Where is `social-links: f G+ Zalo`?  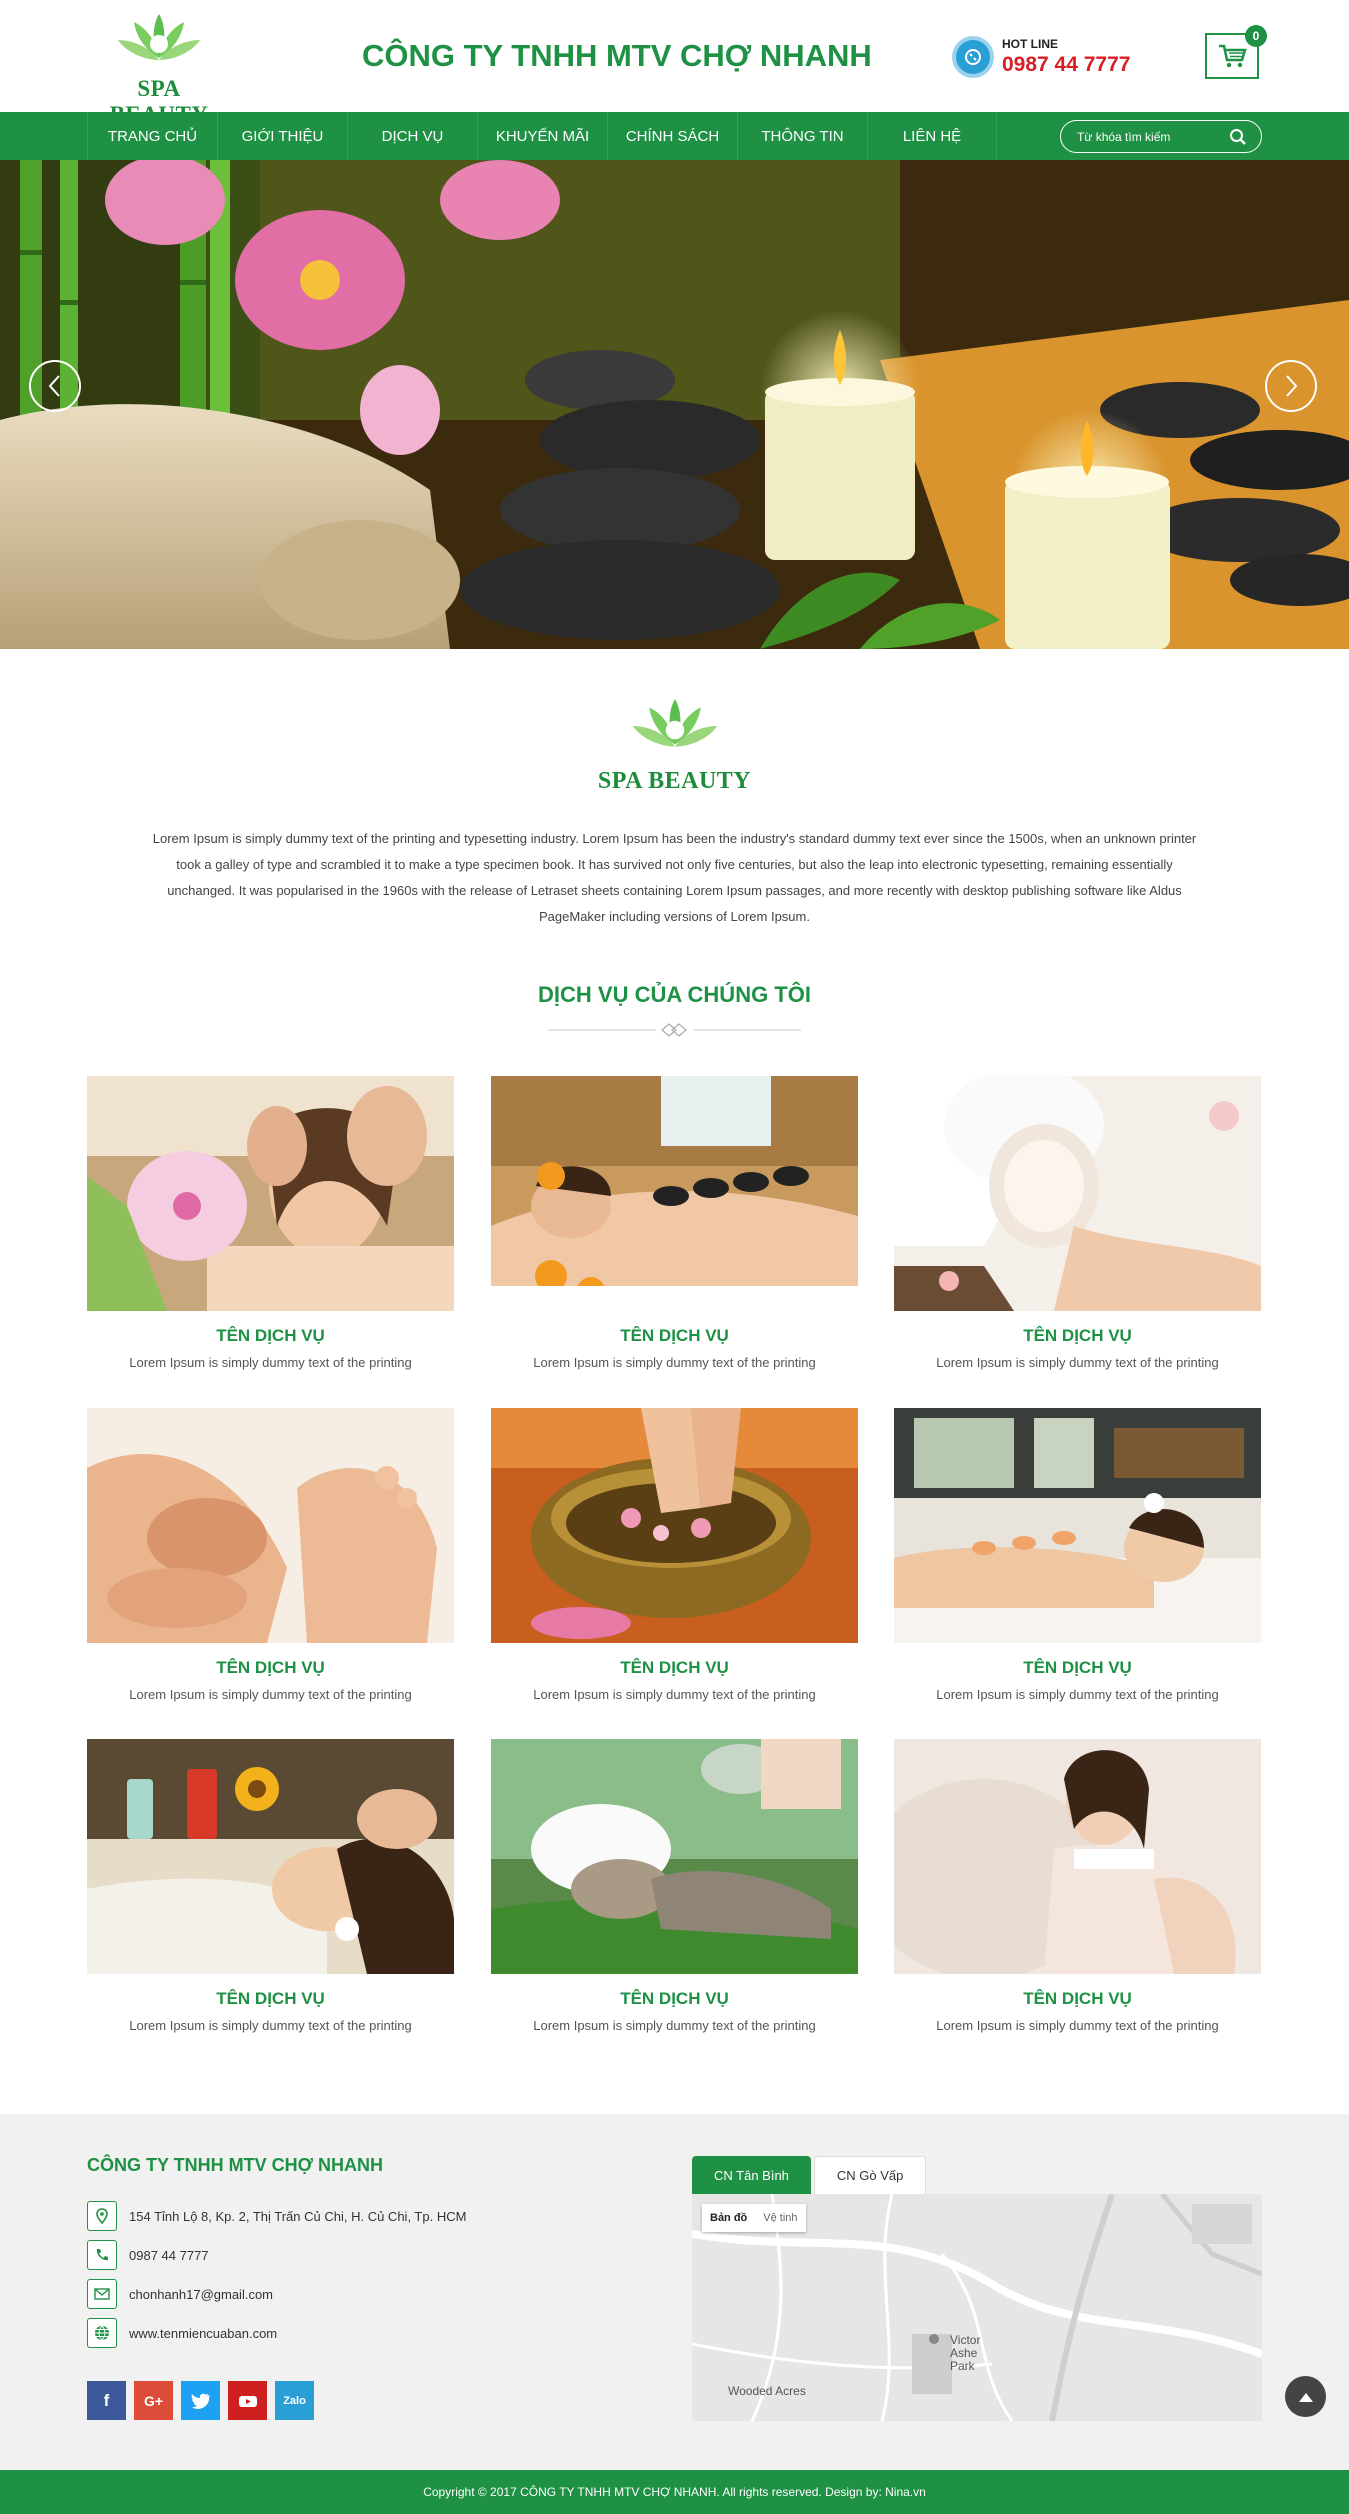 social-links: f G+ Zalo is located at coordinates (204, 2400).